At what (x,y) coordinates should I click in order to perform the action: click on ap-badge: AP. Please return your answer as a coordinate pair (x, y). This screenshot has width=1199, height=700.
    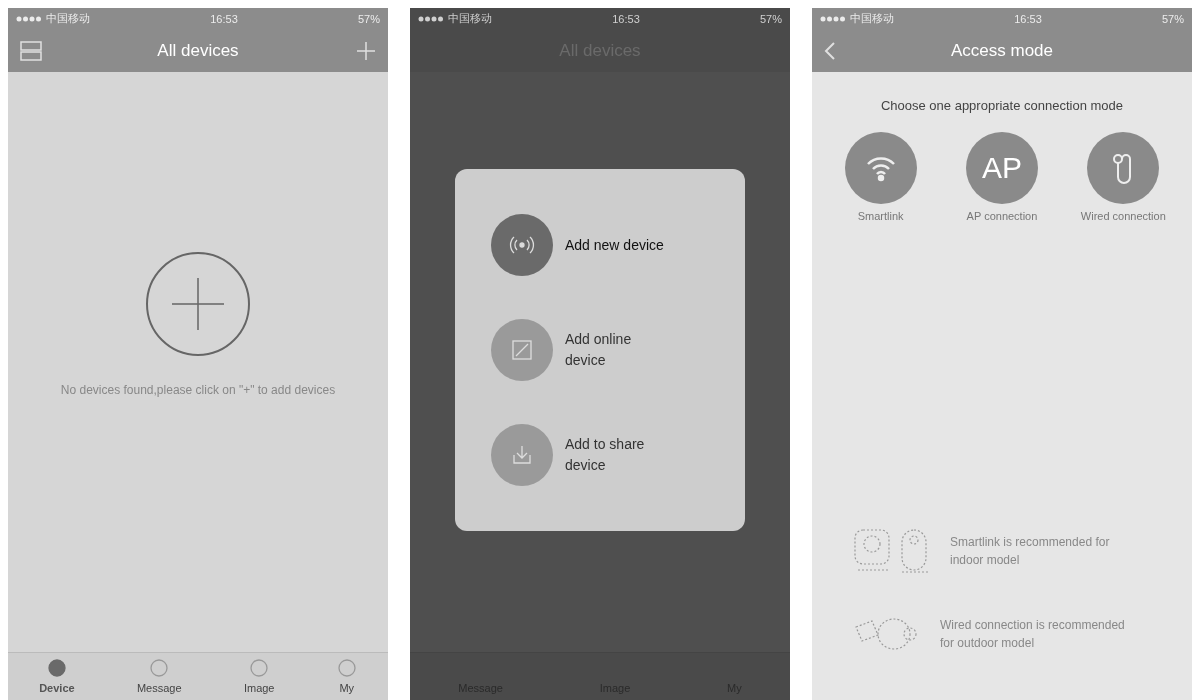
    Looking at the image, I should click on (1002, 167).